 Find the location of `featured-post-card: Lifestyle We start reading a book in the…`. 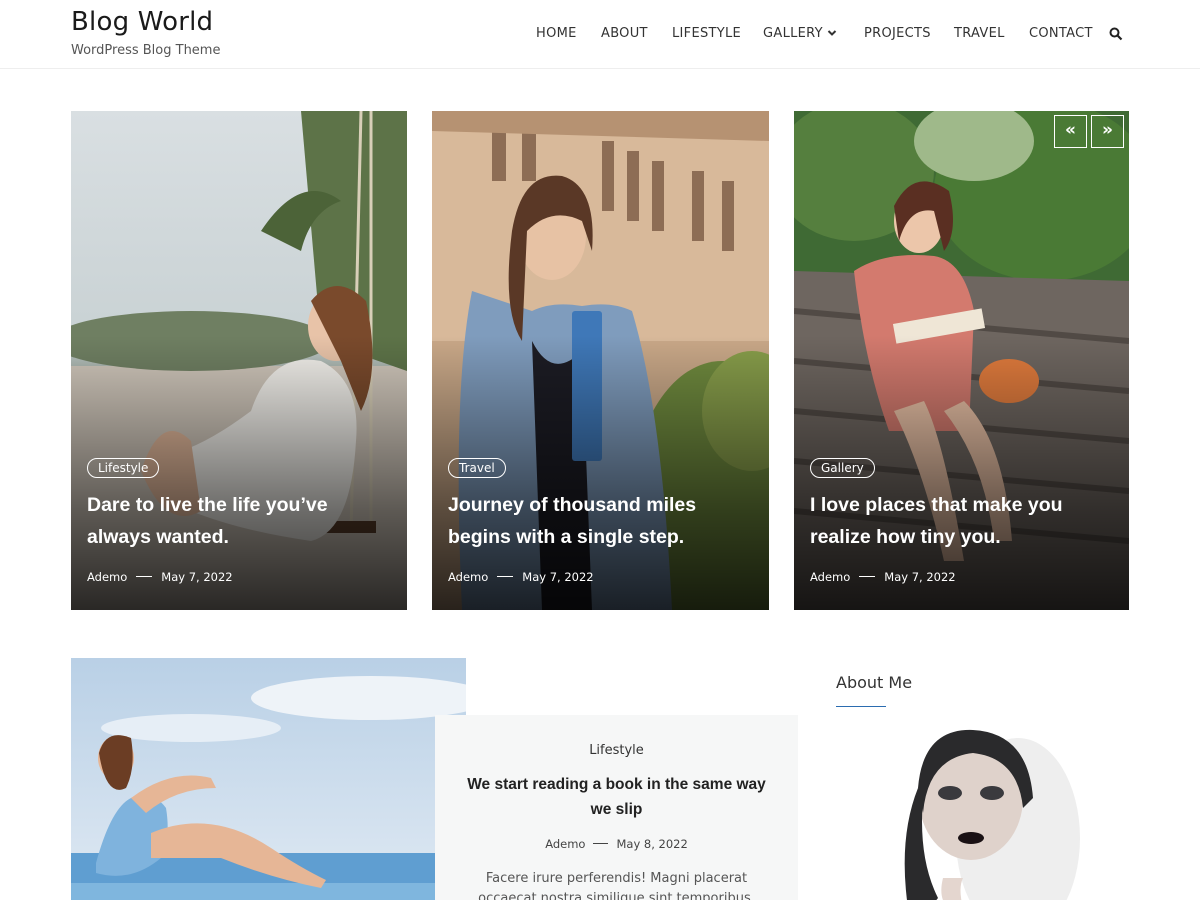

featured-post-card: Lifestyle We start reading a book in the… is located at coordinates (616, 807).